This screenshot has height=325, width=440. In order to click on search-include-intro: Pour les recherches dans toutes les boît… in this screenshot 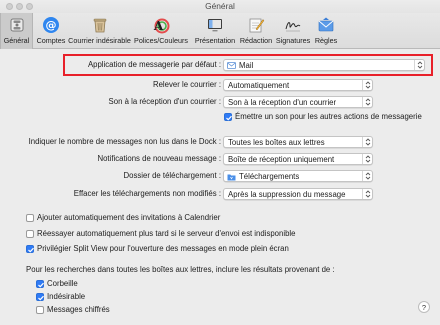, I will do `click(180, 269)`.